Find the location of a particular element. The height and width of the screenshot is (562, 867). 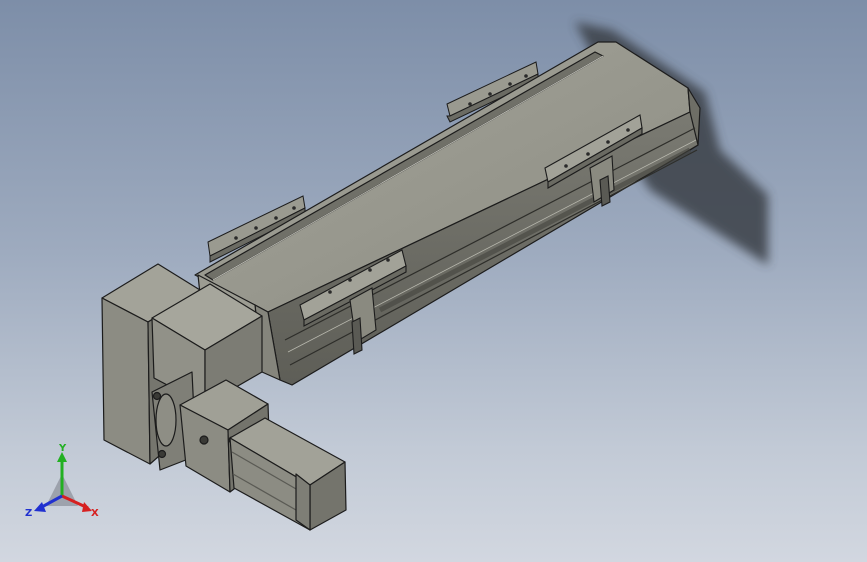

z-axis-label: Z is located at coordinates (28, 513).